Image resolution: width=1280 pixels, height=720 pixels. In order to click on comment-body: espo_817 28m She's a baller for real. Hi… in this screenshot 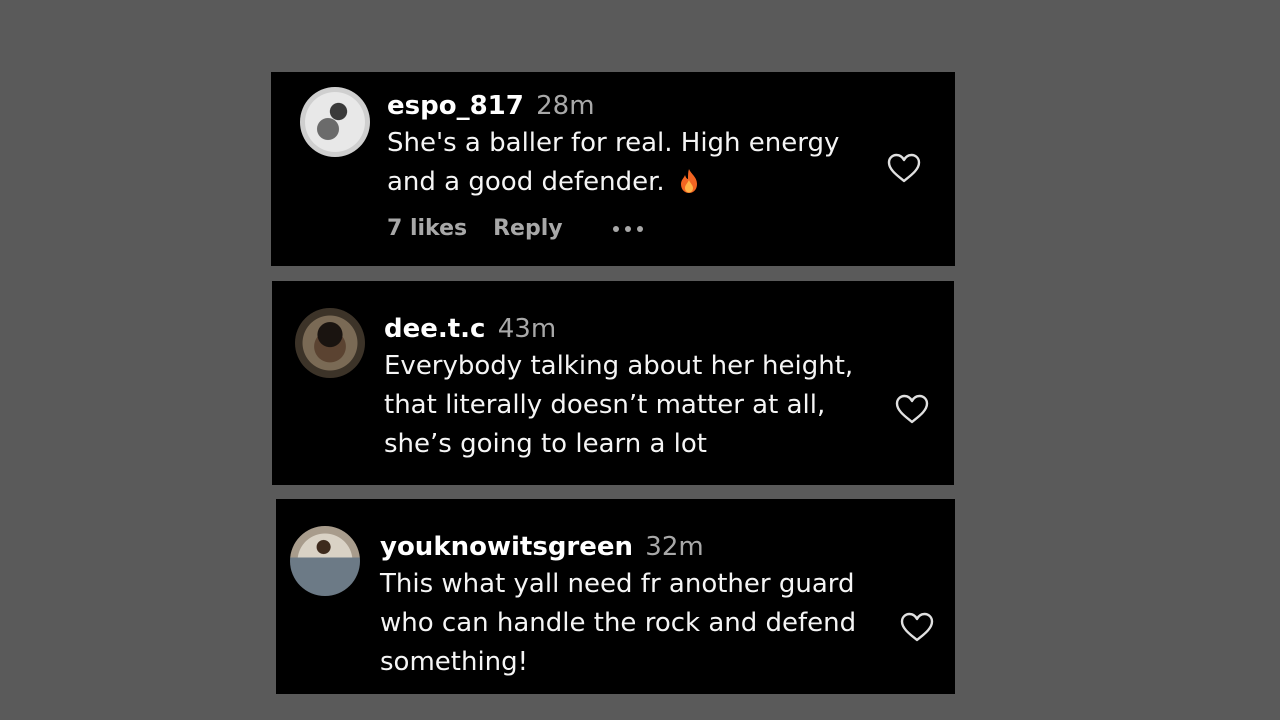, I will do `click(626, 164)`.